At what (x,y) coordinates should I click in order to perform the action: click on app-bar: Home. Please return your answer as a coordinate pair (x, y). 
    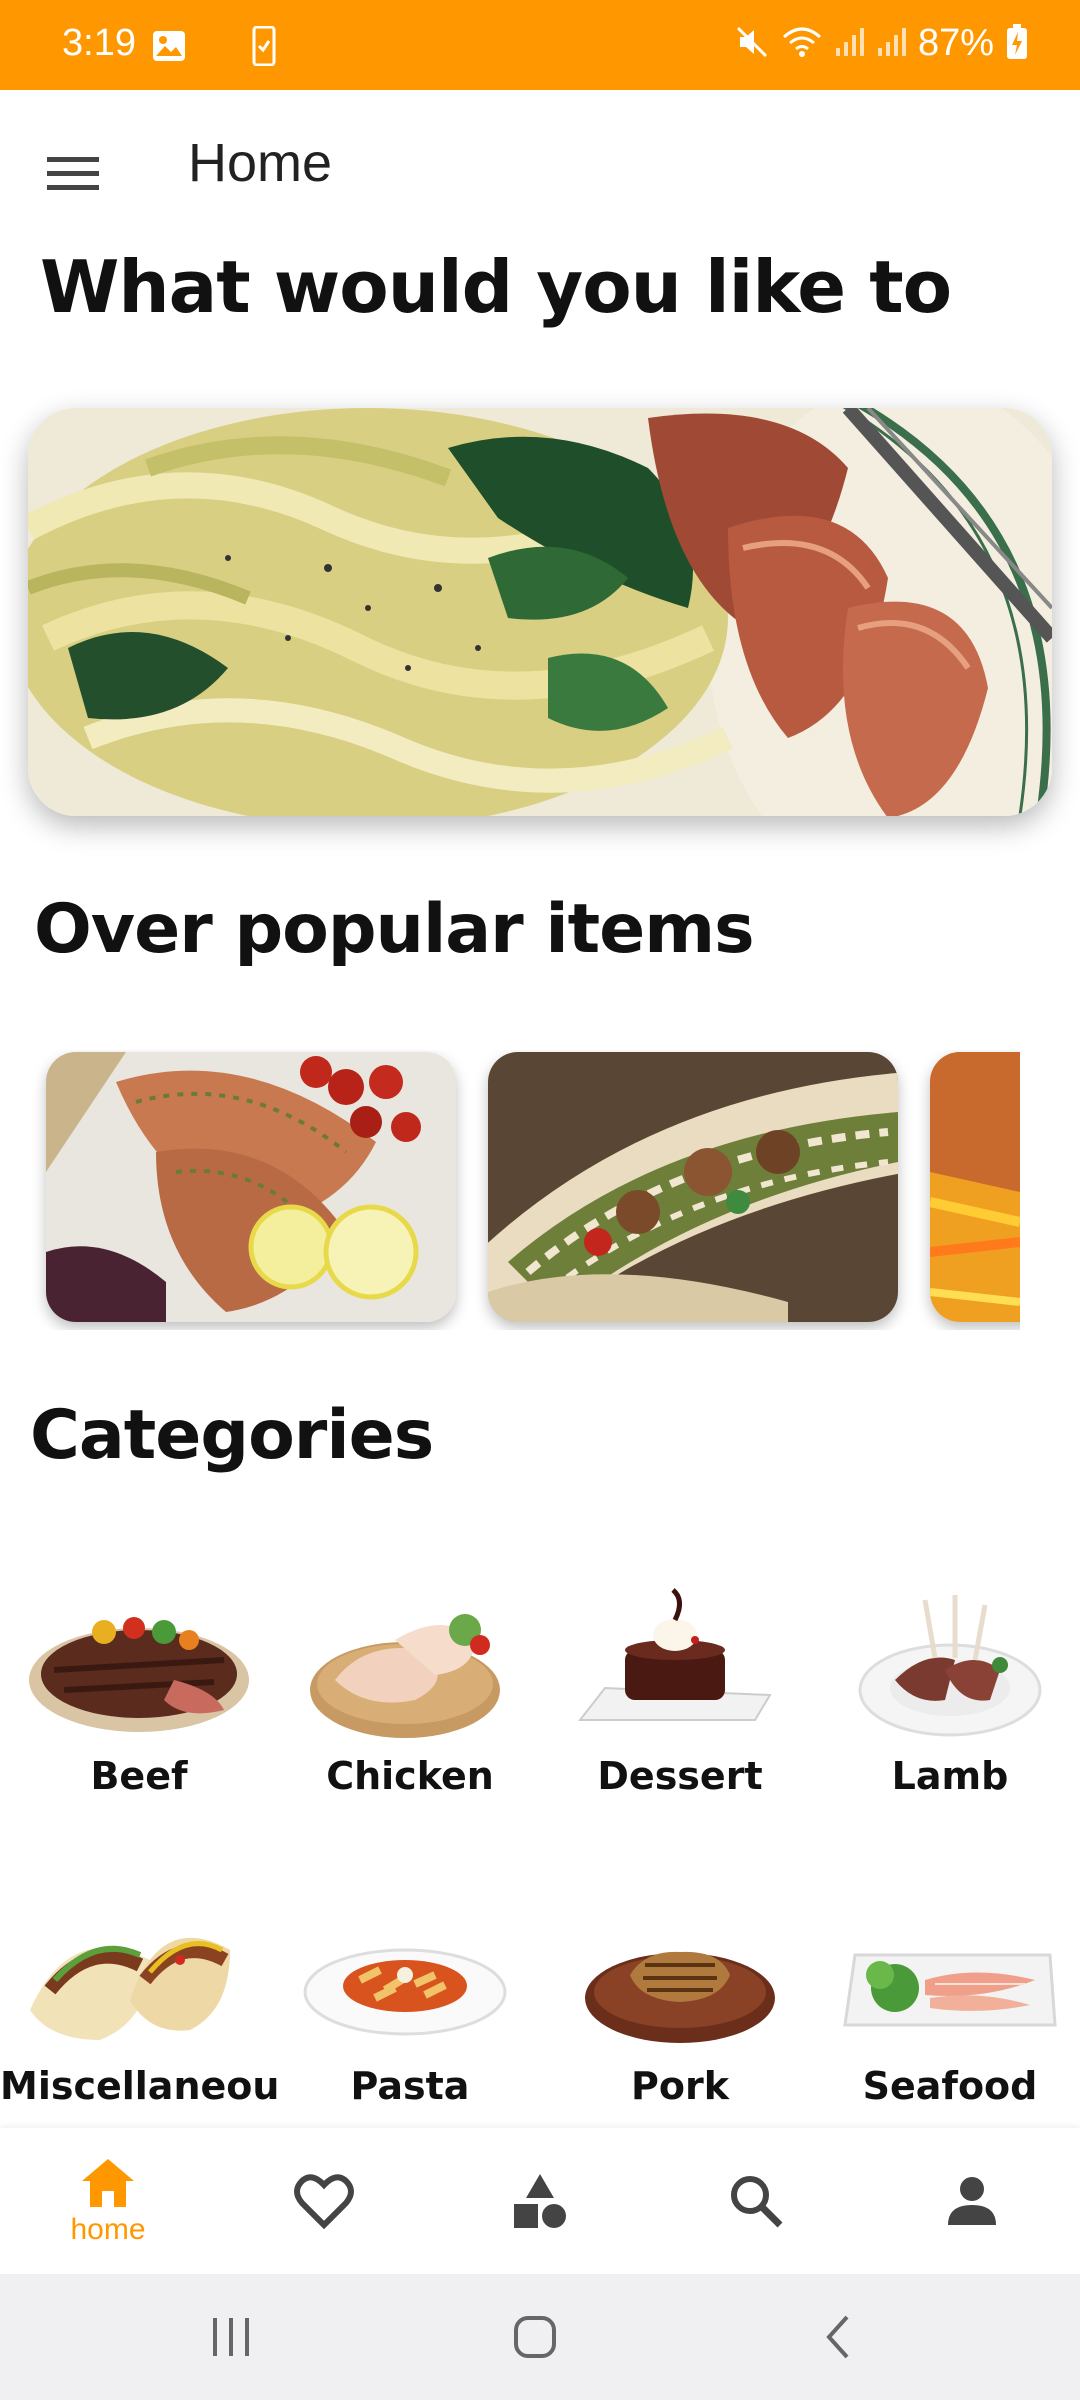
    Looking at the image, I should click on (540, 165).